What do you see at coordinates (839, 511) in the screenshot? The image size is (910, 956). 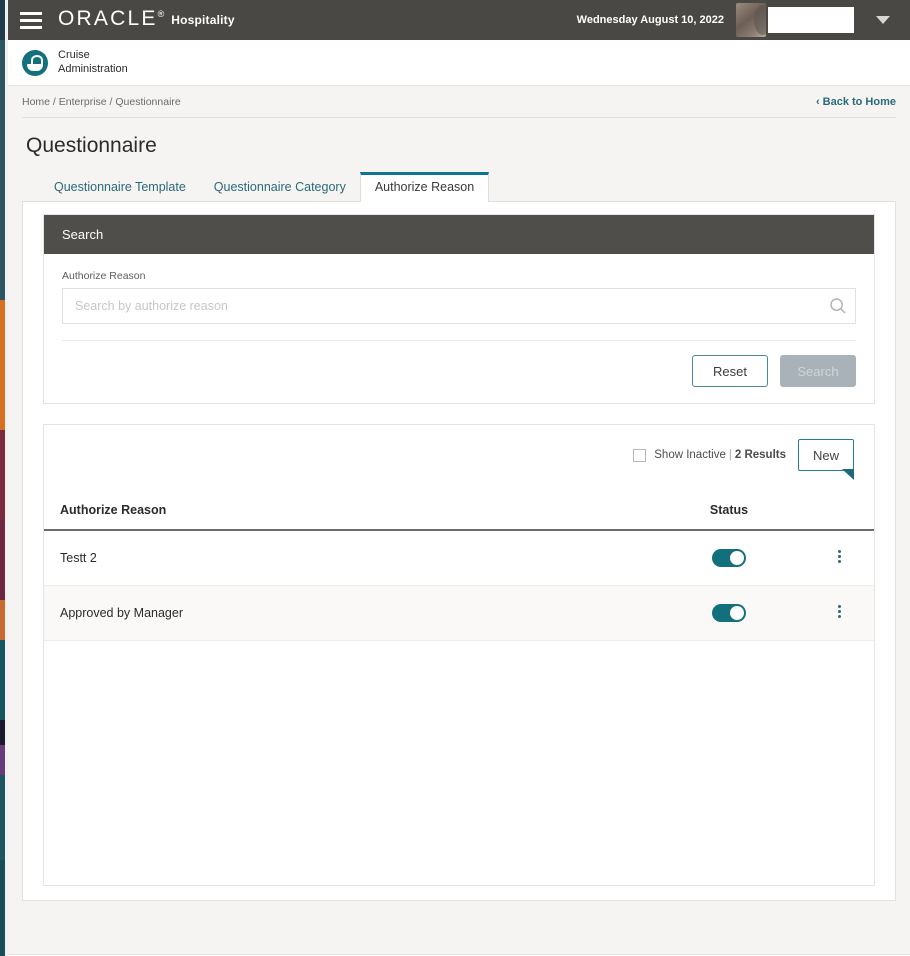 I see `column-header-actions` at bounding box center [839, 511].